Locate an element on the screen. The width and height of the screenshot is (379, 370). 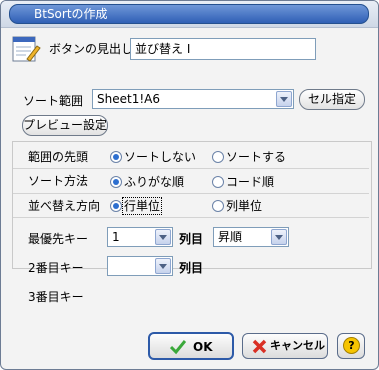
sort-order-value: 昇順 is located at coordinates (230, 237).